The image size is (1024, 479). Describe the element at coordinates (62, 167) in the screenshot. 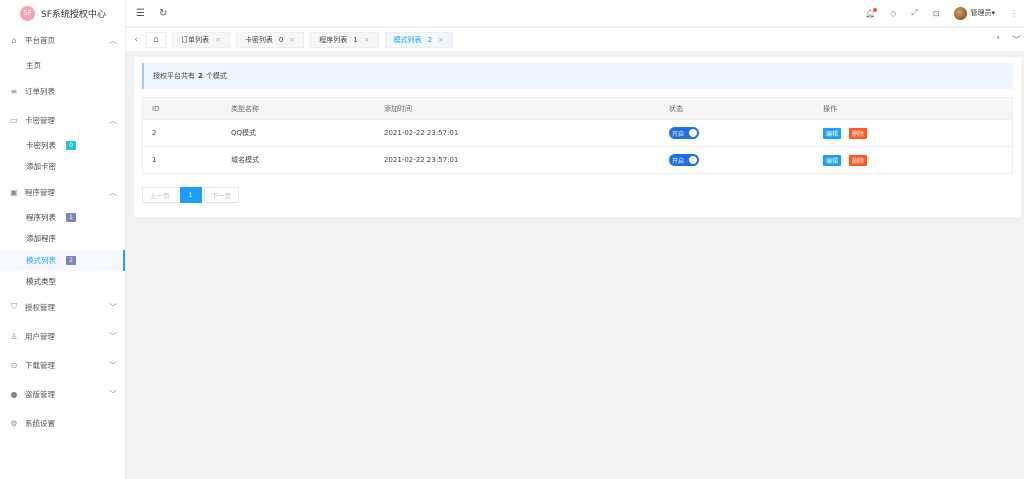

I see `sidebar-item-add-card: 添加卡密` at that location.